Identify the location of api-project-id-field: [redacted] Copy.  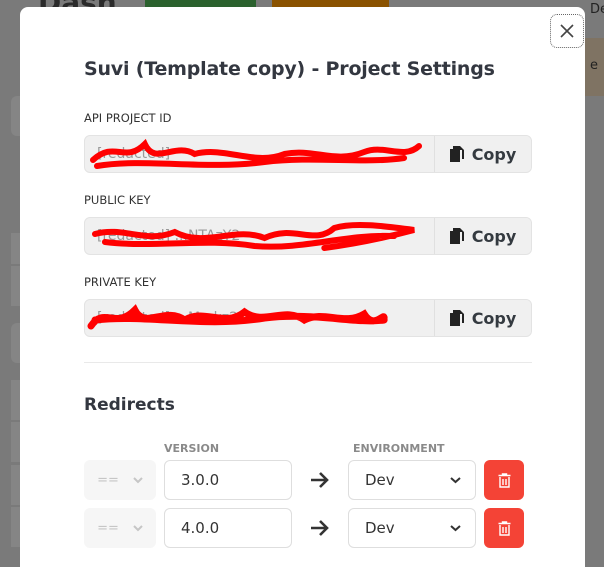
(308, 154).